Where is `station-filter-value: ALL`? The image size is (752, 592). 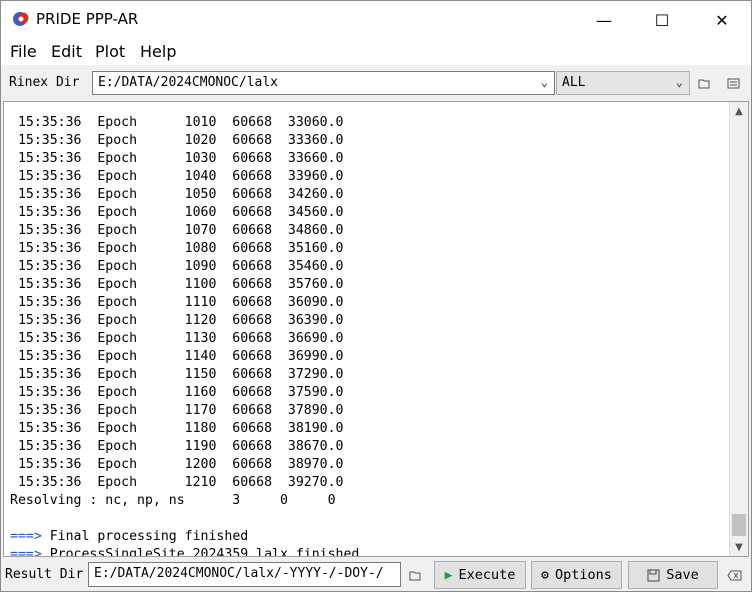 station-filter-value: ALL is located at coordinates (574, 82).